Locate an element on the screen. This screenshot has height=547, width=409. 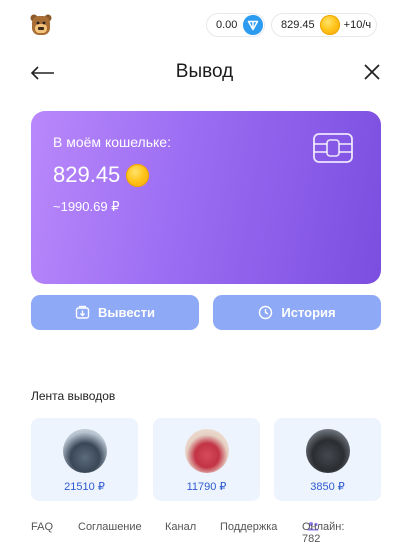
feed-item: 21510 ₽ is located at coordinates (84, 459).